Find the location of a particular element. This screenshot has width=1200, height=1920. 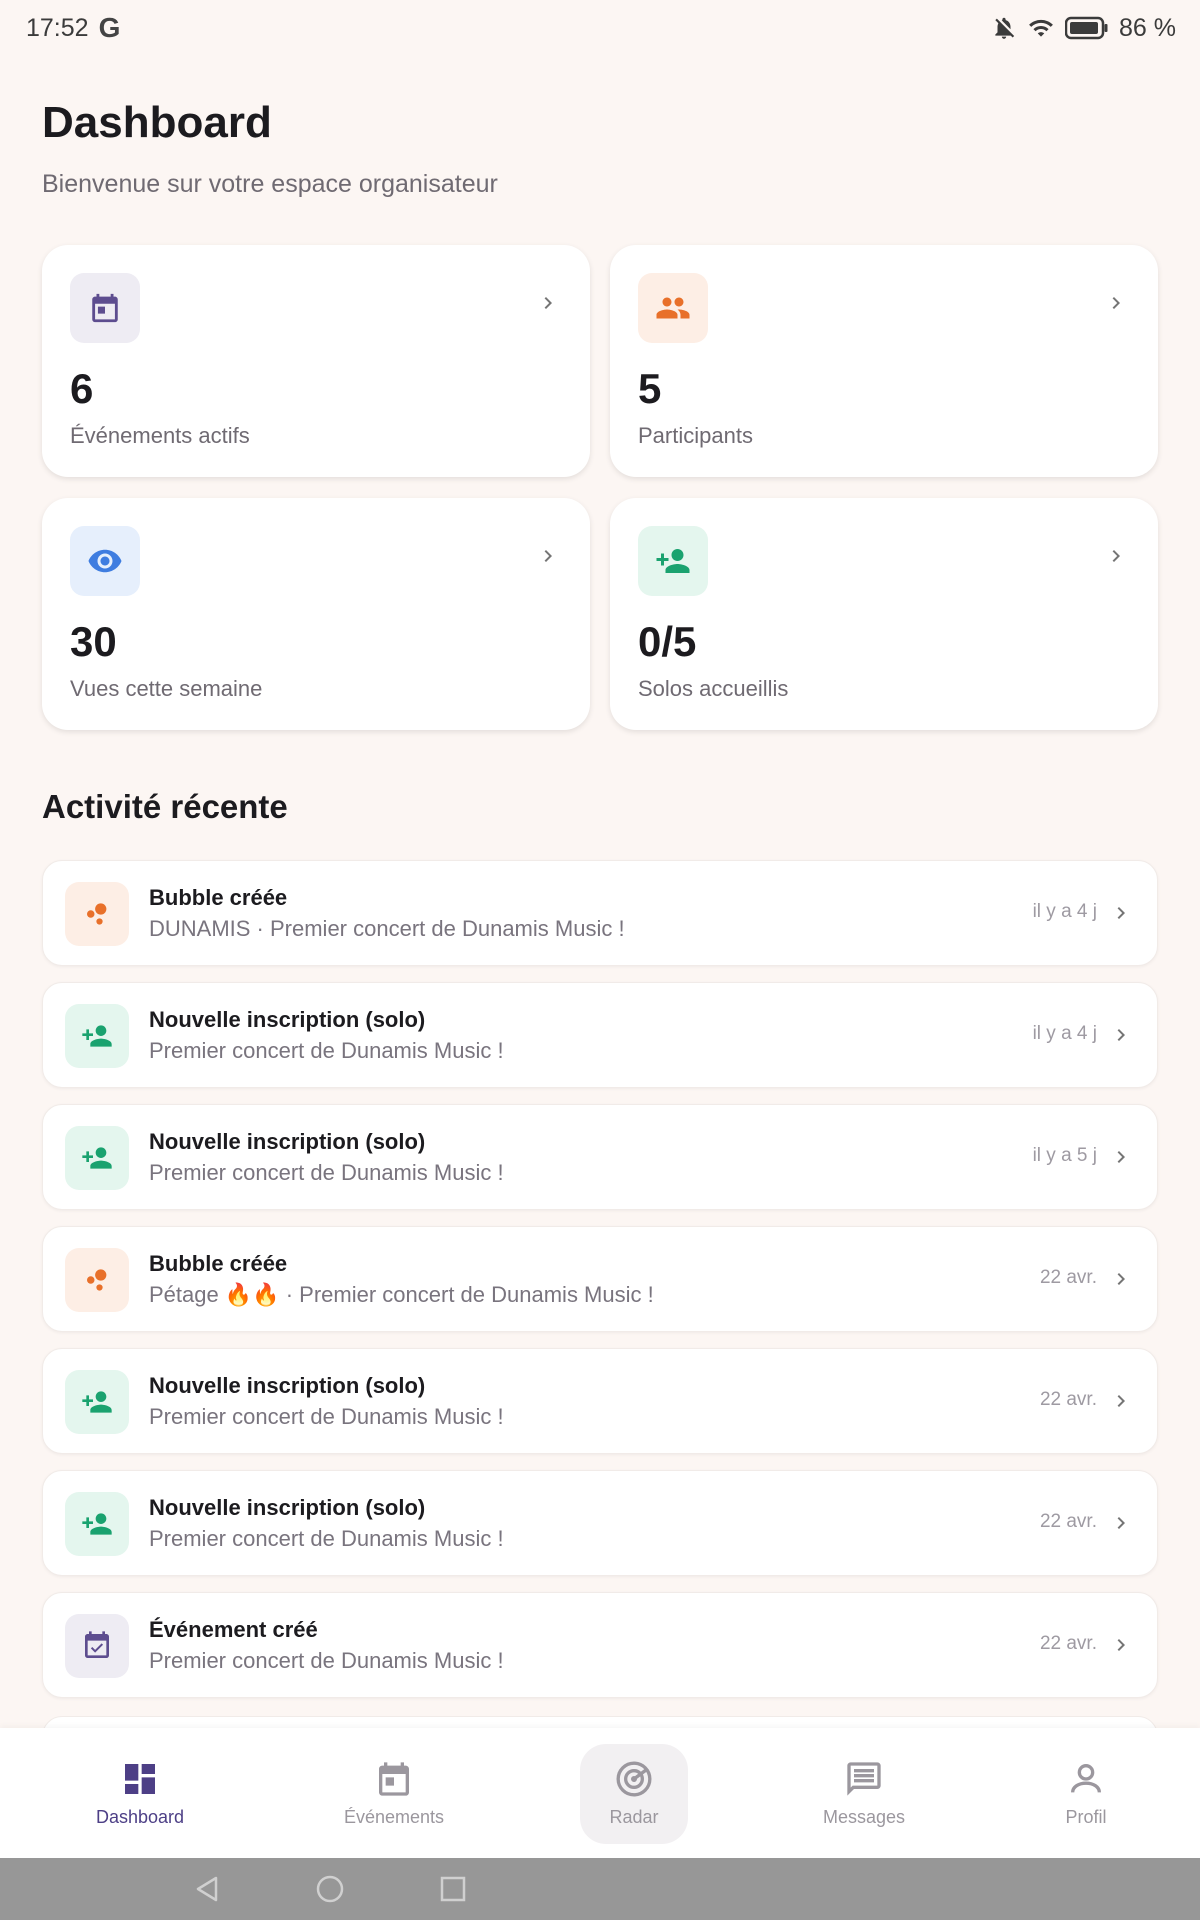

wifi-icon is located at coordinates (1041, 28).